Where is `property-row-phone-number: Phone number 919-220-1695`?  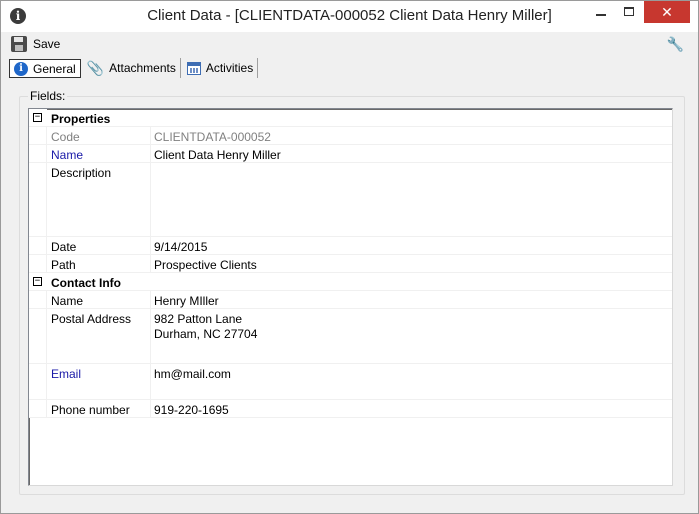
property-row-phone-number: Phone number 919-220-1695 is located at coordinates (350, 409).